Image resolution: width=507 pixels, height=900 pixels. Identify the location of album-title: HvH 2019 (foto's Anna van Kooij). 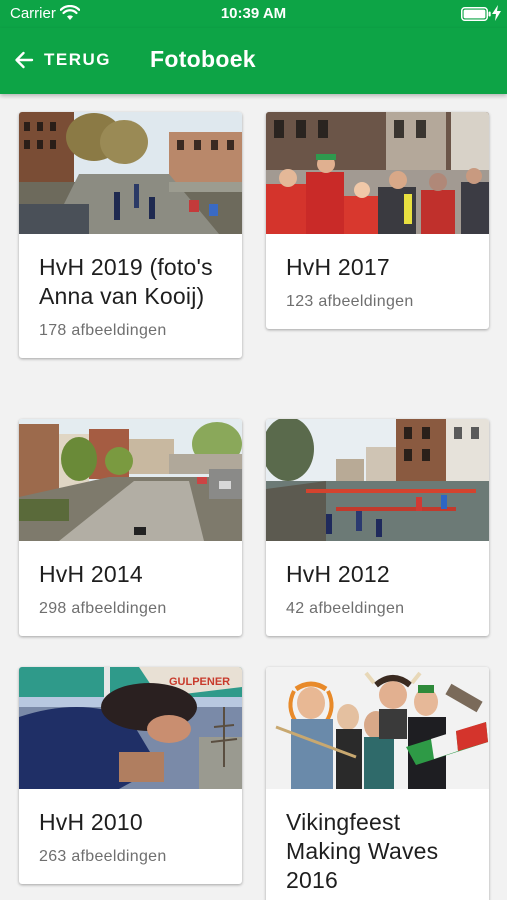
(126, 281).